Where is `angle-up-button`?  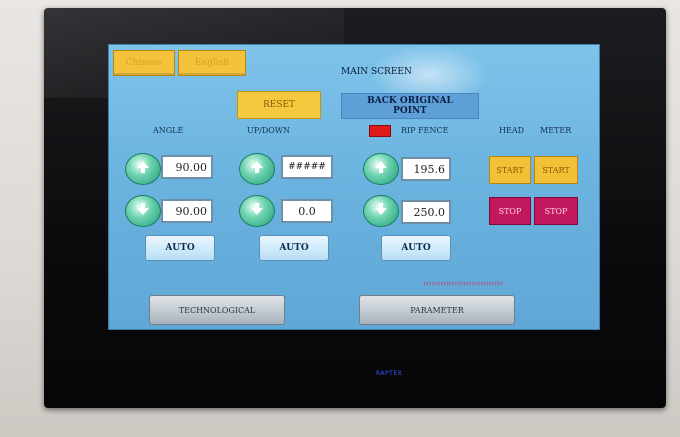 angle-up-button is located at coordinates (143, 169).